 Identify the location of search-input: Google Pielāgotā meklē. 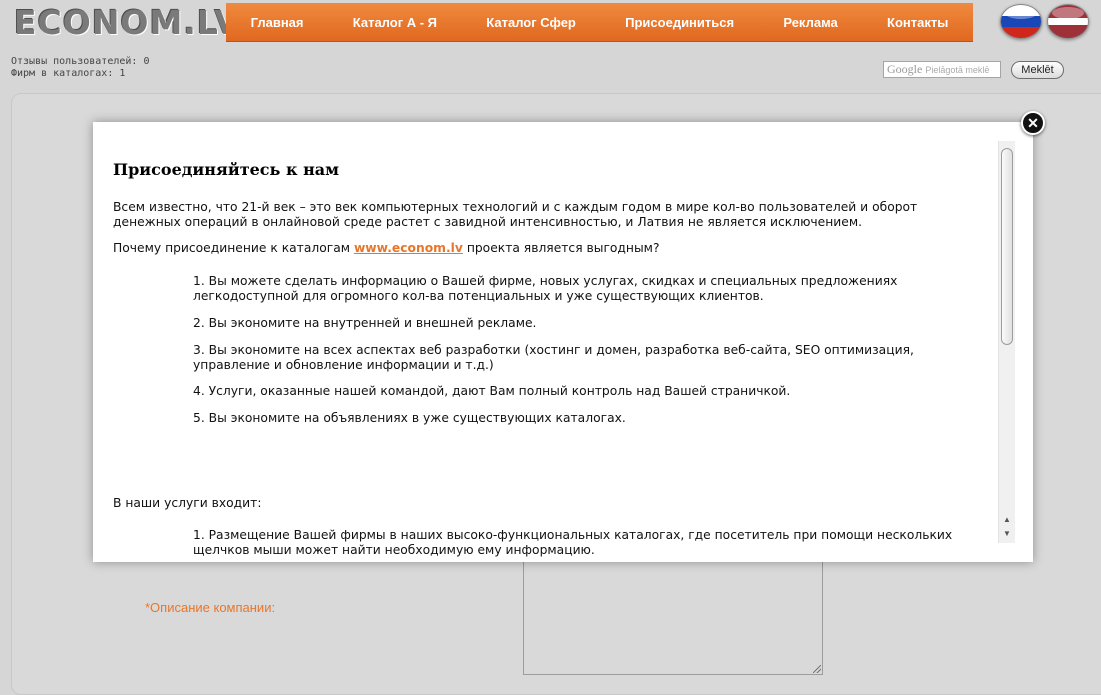
(942, 69).